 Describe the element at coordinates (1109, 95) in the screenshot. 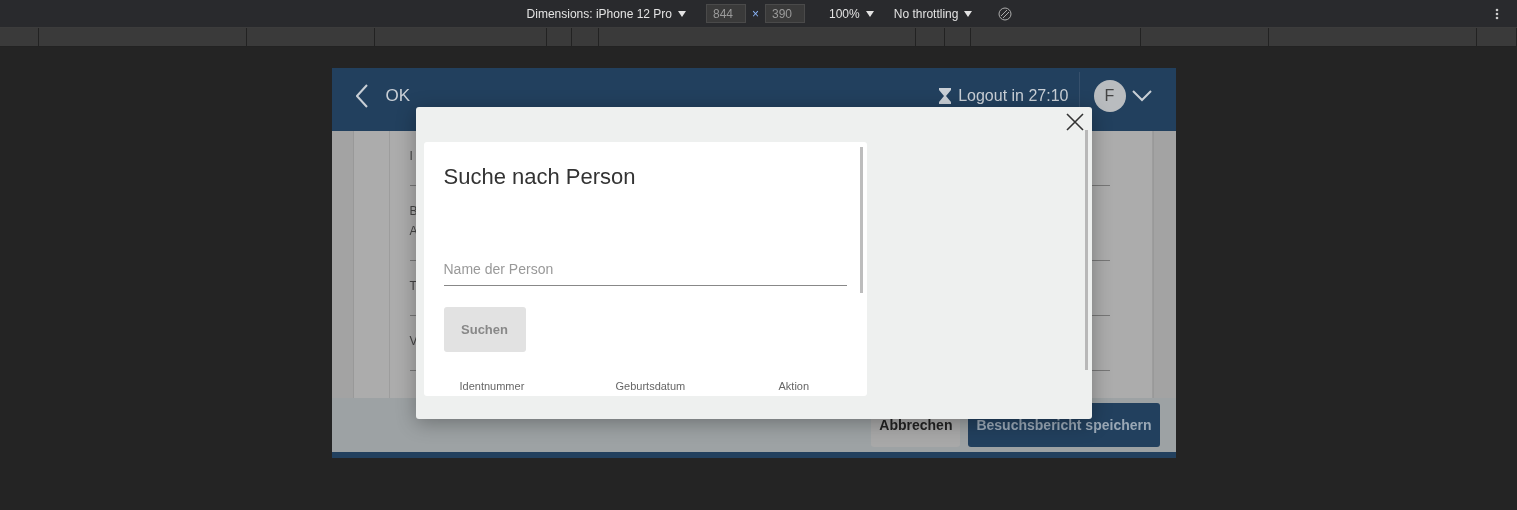

I see `user-avatar: F` at that location.